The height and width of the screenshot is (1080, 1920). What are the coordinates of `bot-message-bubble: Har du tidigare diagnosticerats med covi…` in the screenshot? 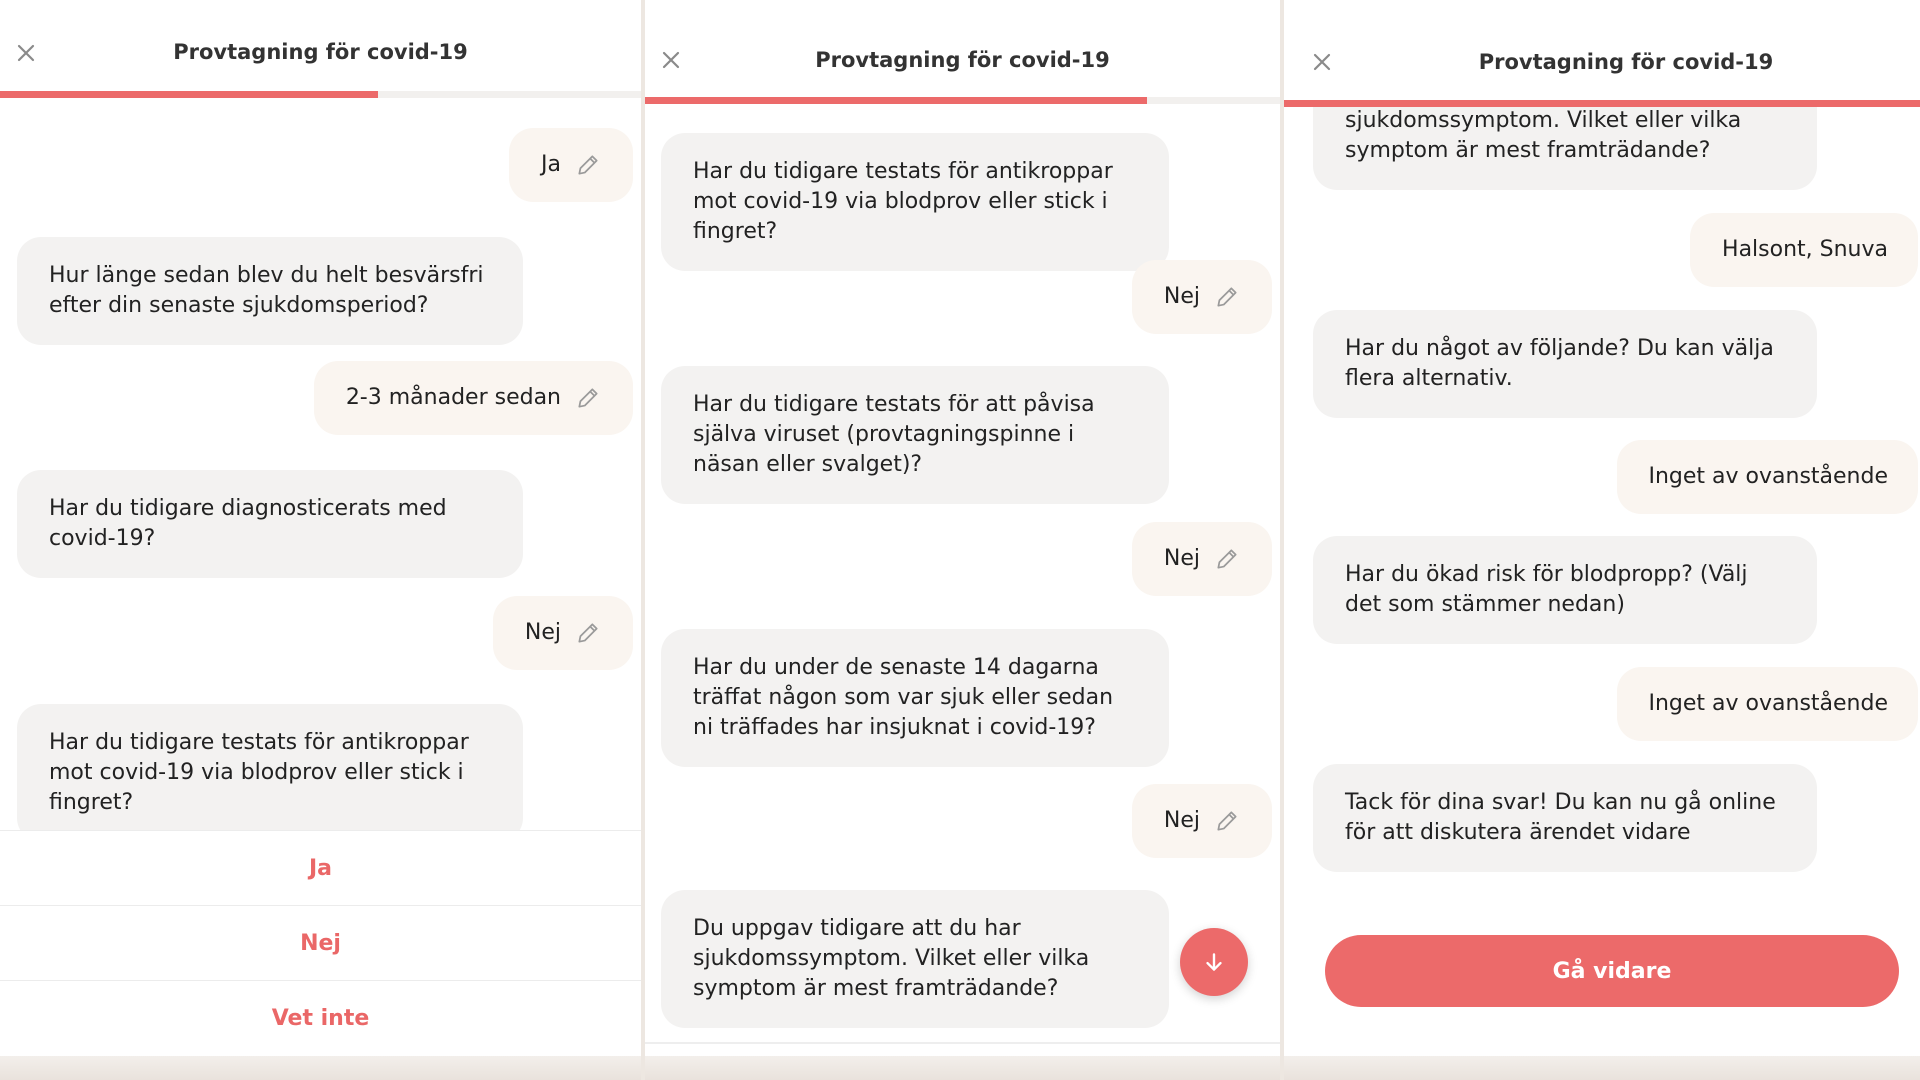 It's located at (270, 524).